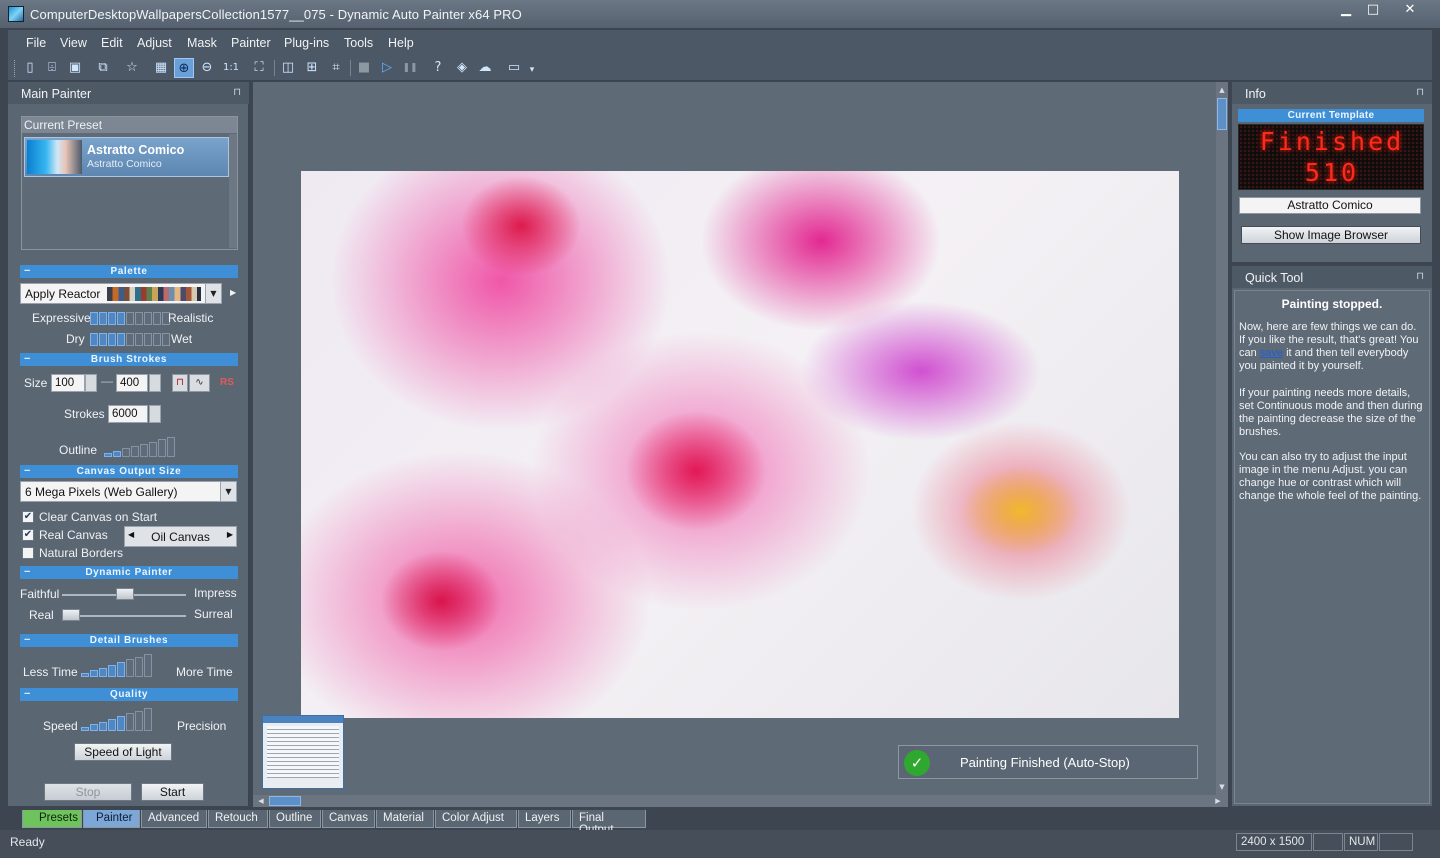  What do you see at coordinates (485, 68) in the screenshot?
I see `upload-icon: ☁` at bounding box center [485, 68].